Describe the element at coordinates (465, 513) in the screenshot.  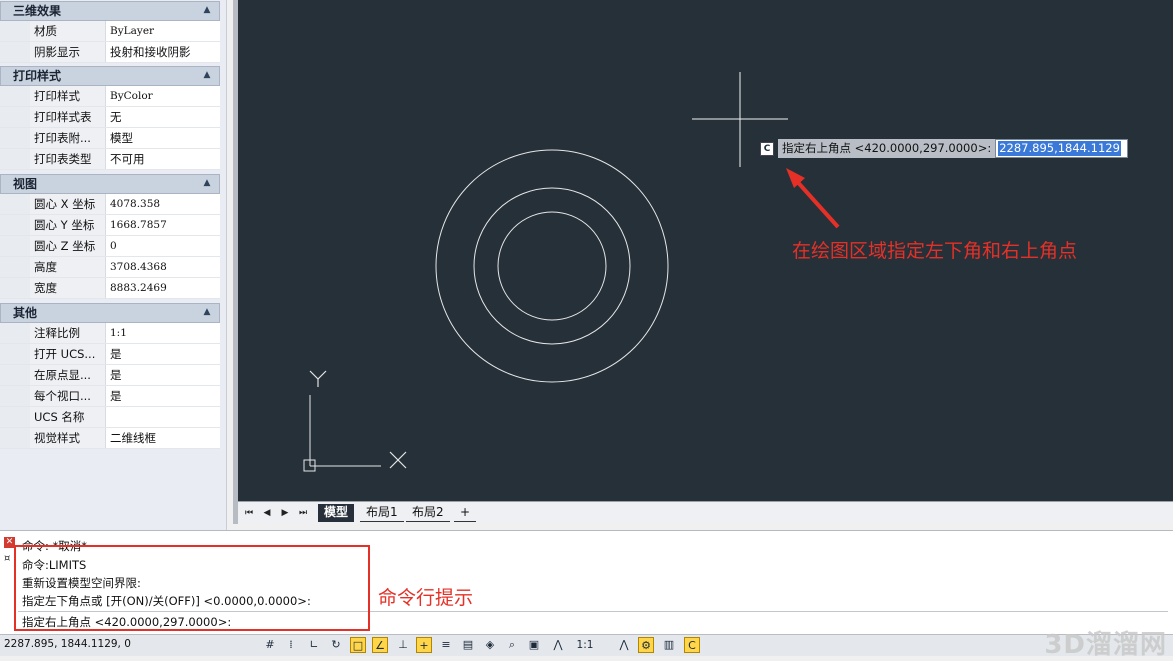
I see `tab-add-layout: +` at that location.